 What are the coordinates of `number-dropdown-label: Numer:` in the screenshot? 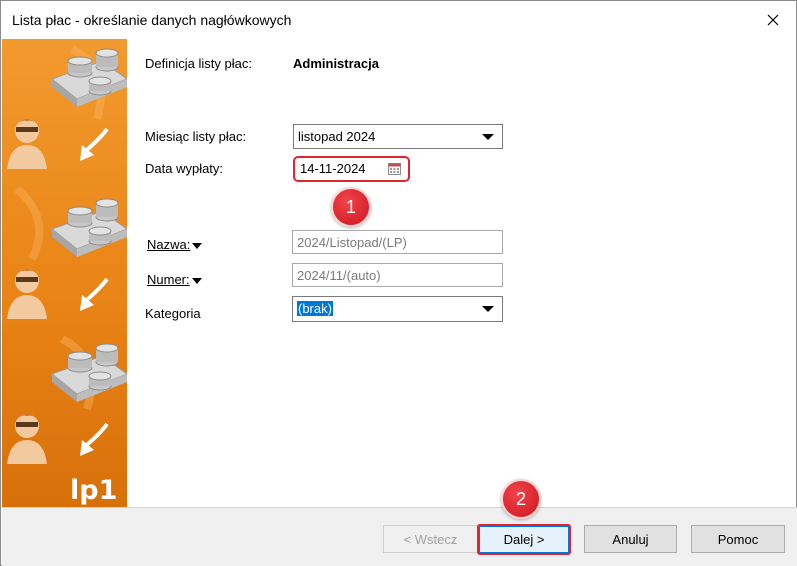 It's located at (174, 279).